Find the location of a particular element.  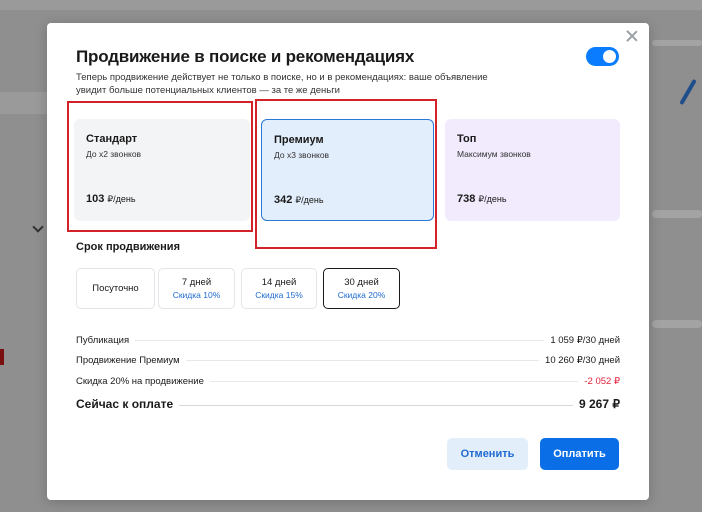

plan-card-top: Топ Максимум звонков 738 ₽/день is located at coordinates (532, 170).